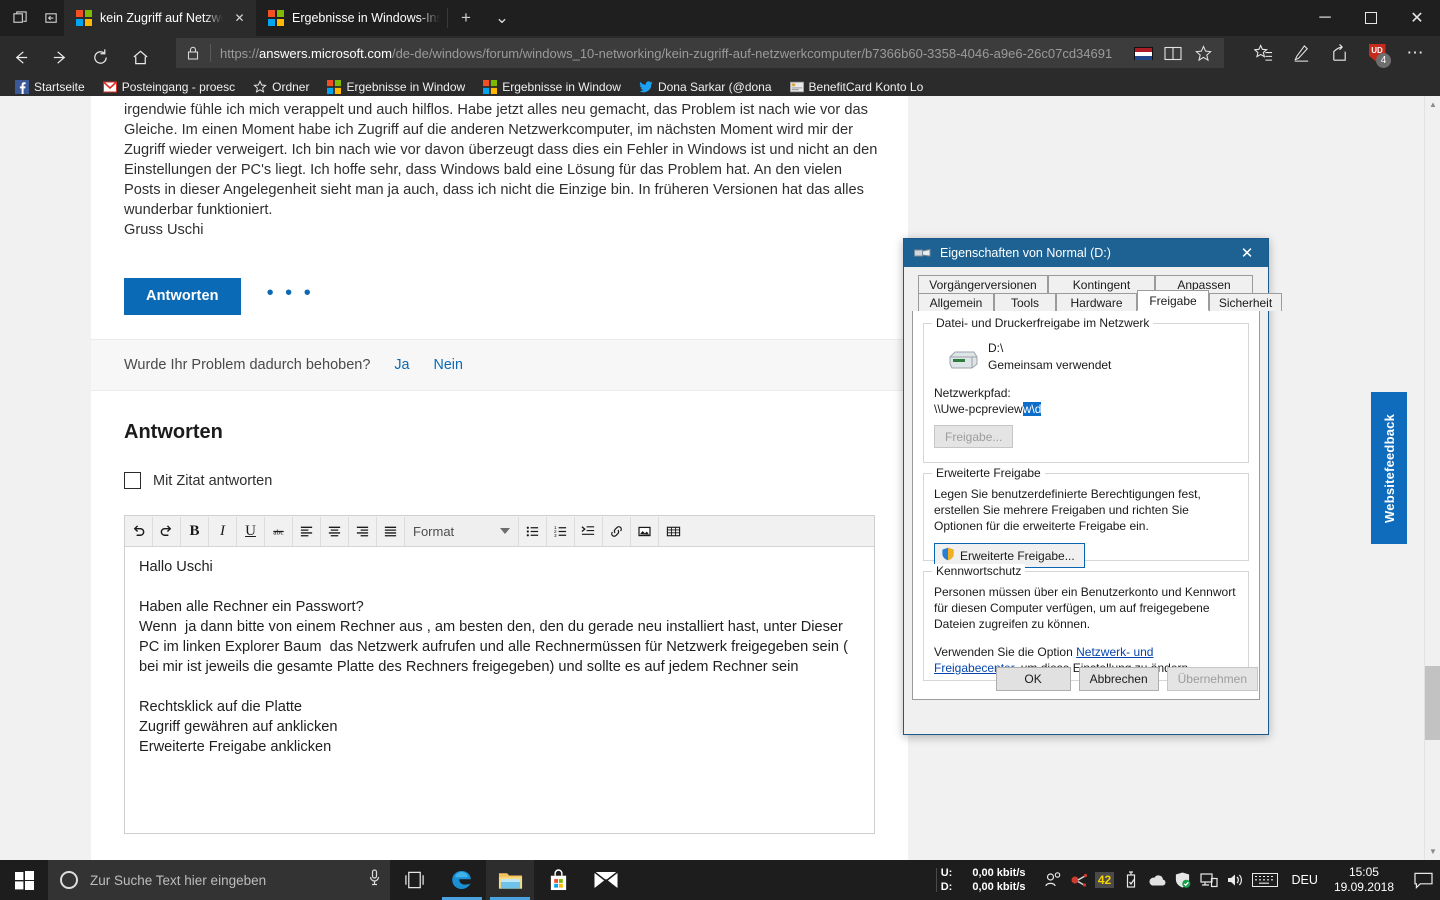  I want to click on start-button, so click(24, 880).